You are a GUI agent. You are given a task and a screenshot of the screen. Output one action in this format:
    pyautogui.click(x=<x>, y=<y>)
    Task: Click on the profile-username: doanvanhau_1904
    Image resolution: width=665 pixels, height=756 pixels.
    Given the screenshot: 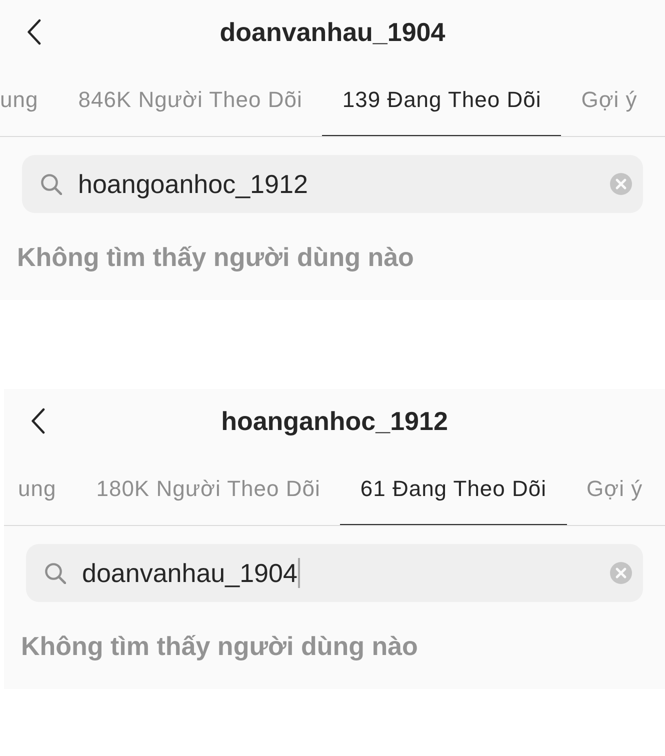 What is the action you would take?
    pyautogui.click(x=333, y=32)
    